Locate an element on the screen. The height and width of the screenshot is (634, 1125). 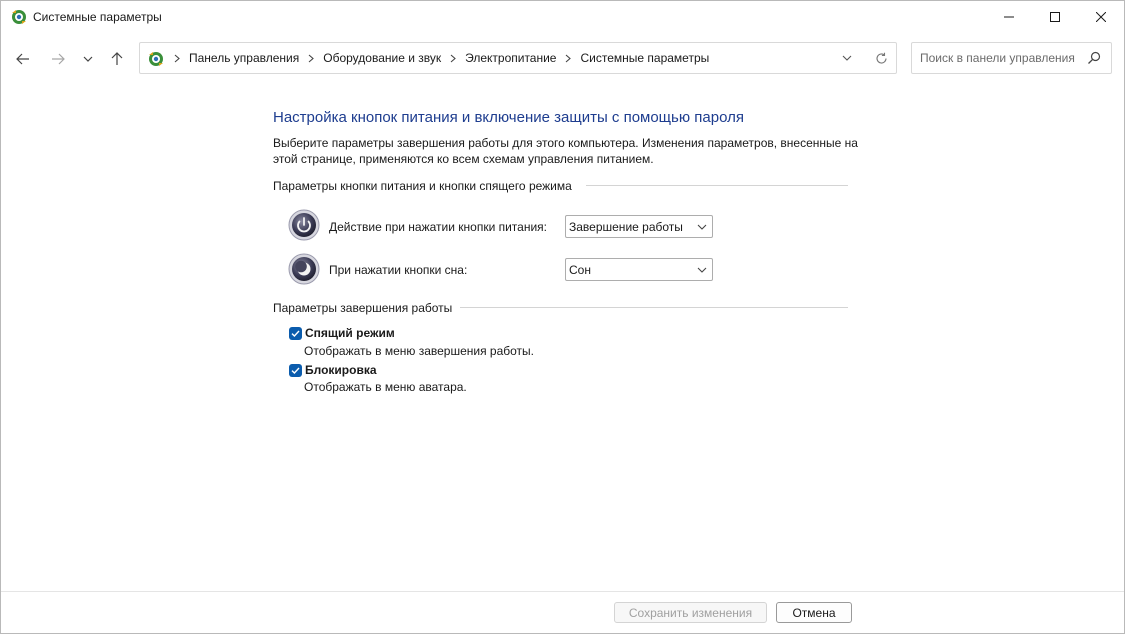
forward-button is located at coordinates (58, 59).